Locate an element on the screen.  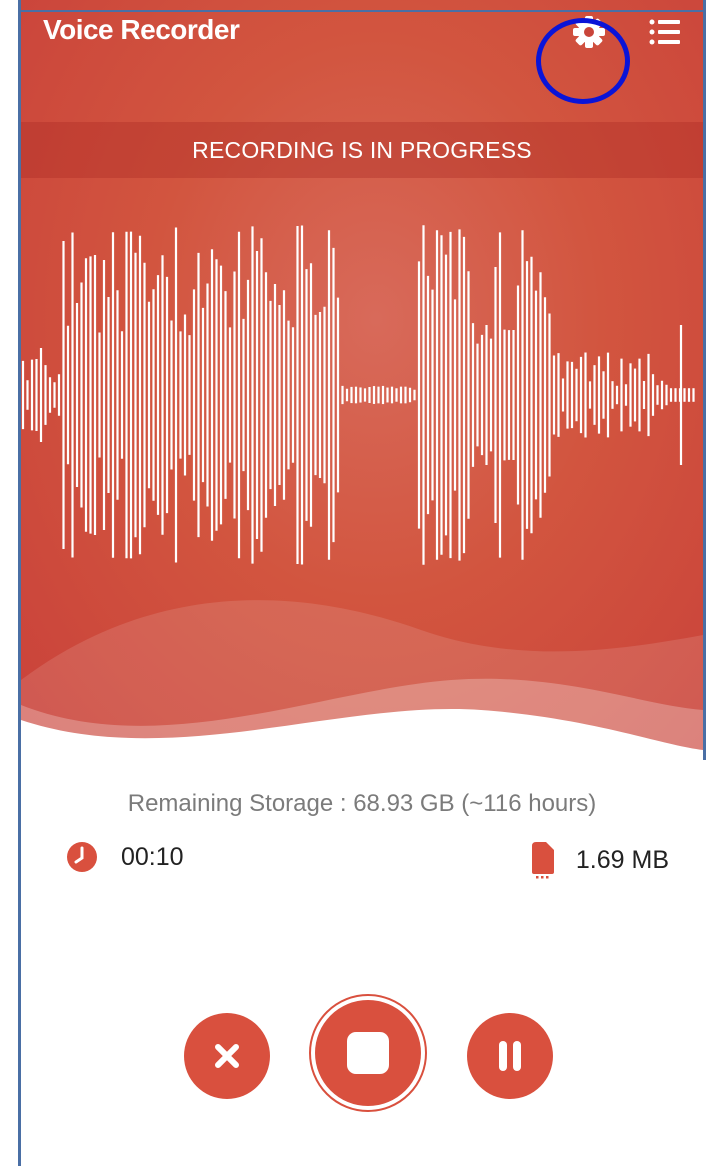
recordings-list-button is located at coordinates (665, 32).